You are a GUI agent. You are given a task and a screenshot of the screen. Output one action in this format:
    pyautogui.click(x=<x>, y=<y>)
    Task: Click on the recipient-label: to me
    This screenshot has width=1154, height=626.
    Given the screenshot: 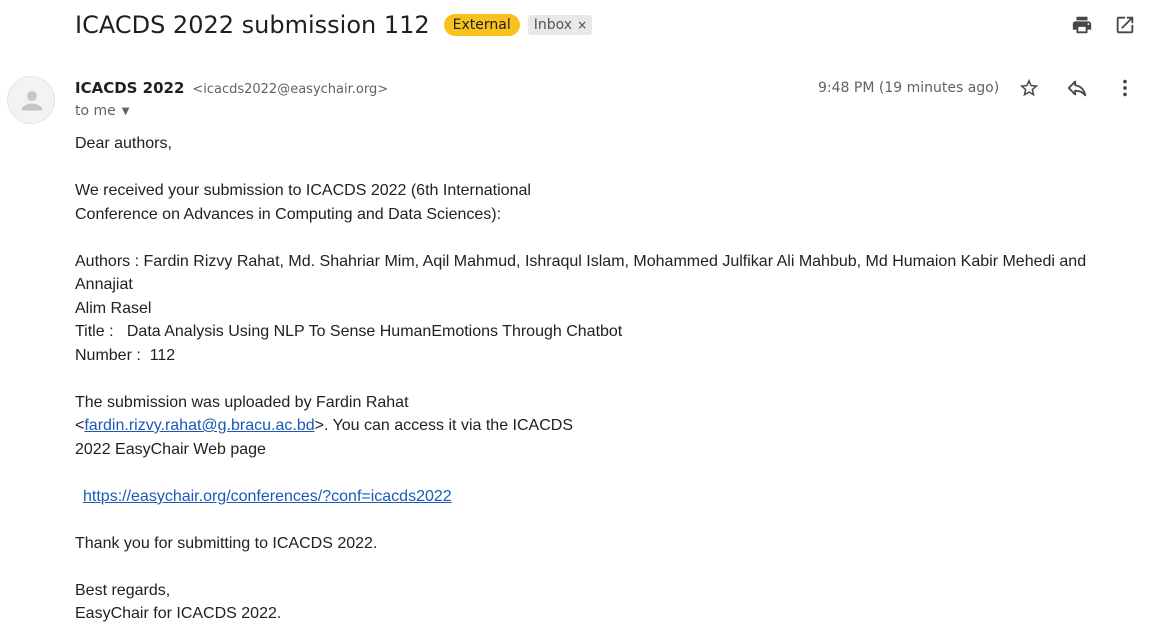 What is the action you would take?
    pyautogui.click(x=95, y=111)
    